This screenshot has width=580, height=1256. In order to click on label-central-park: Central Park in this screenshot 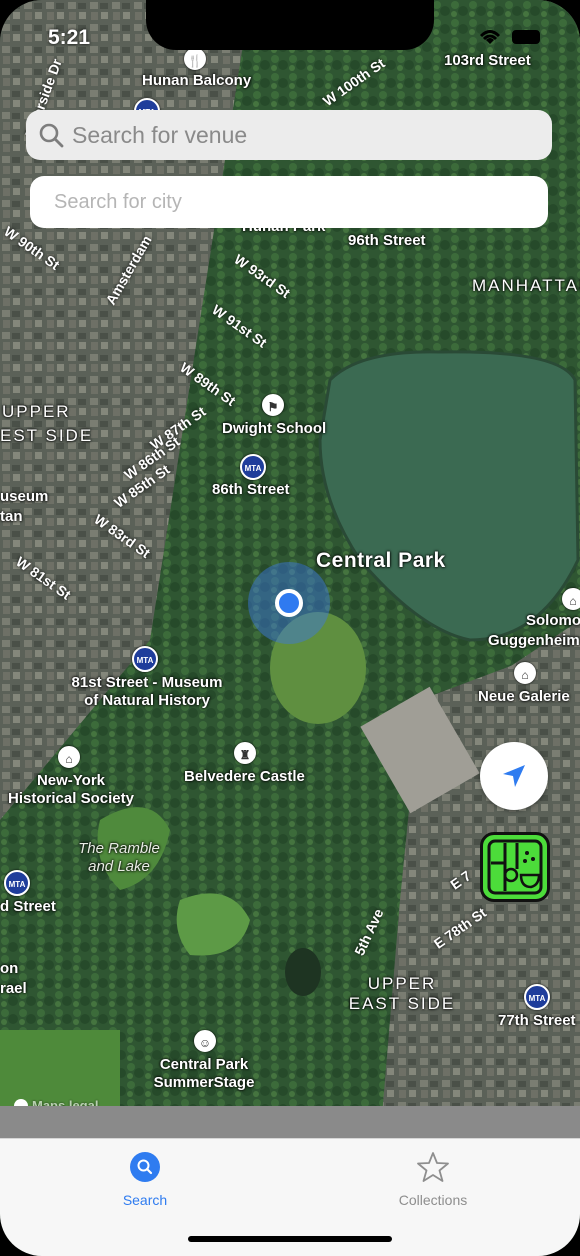, I will do `click(381, 560)`.